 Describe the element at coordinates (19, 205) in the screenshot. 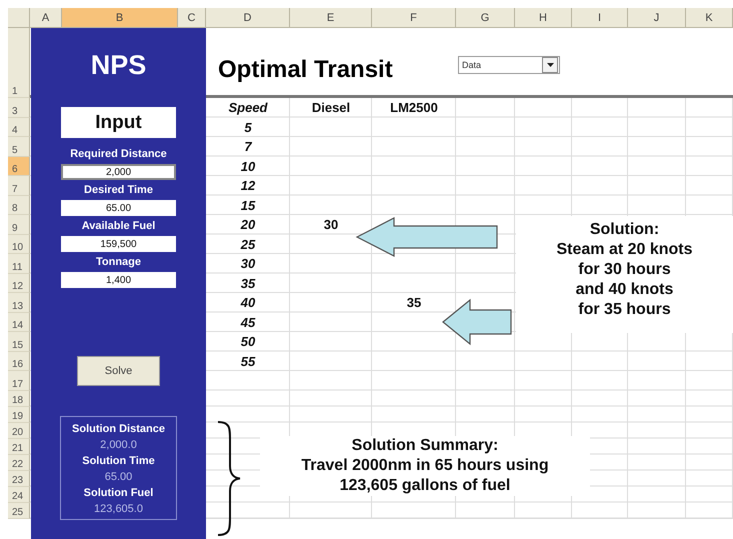

I see `row-number: 8` at that location.